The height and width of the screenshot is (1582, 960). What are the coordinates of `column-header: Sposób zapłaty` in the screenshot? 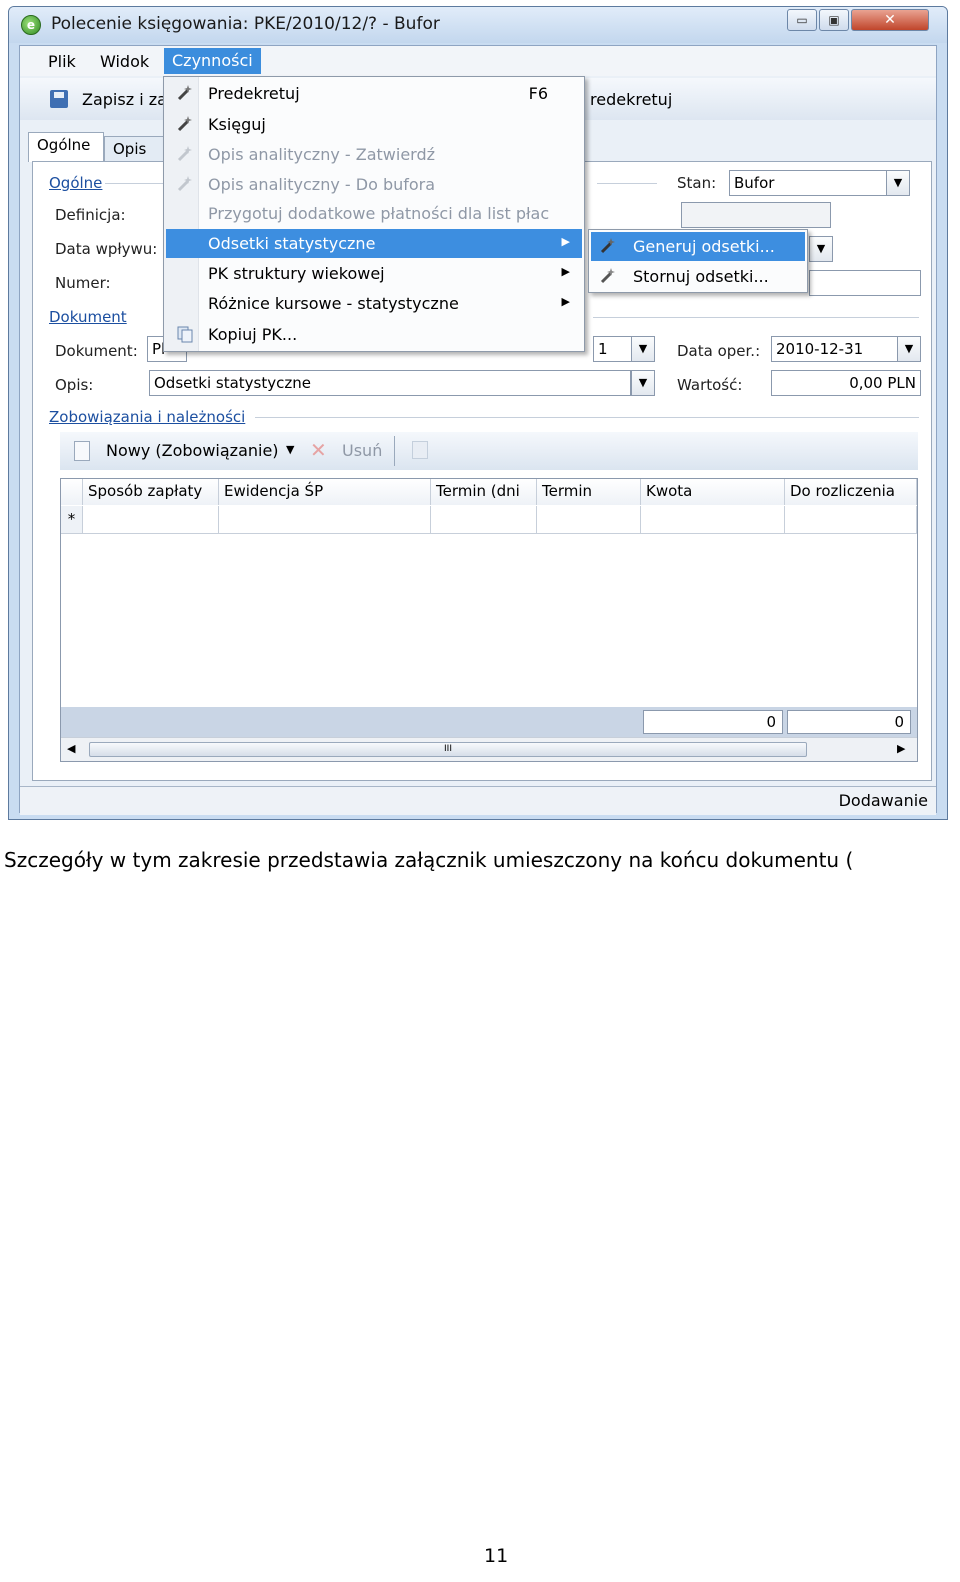 It's located at (151, 492).